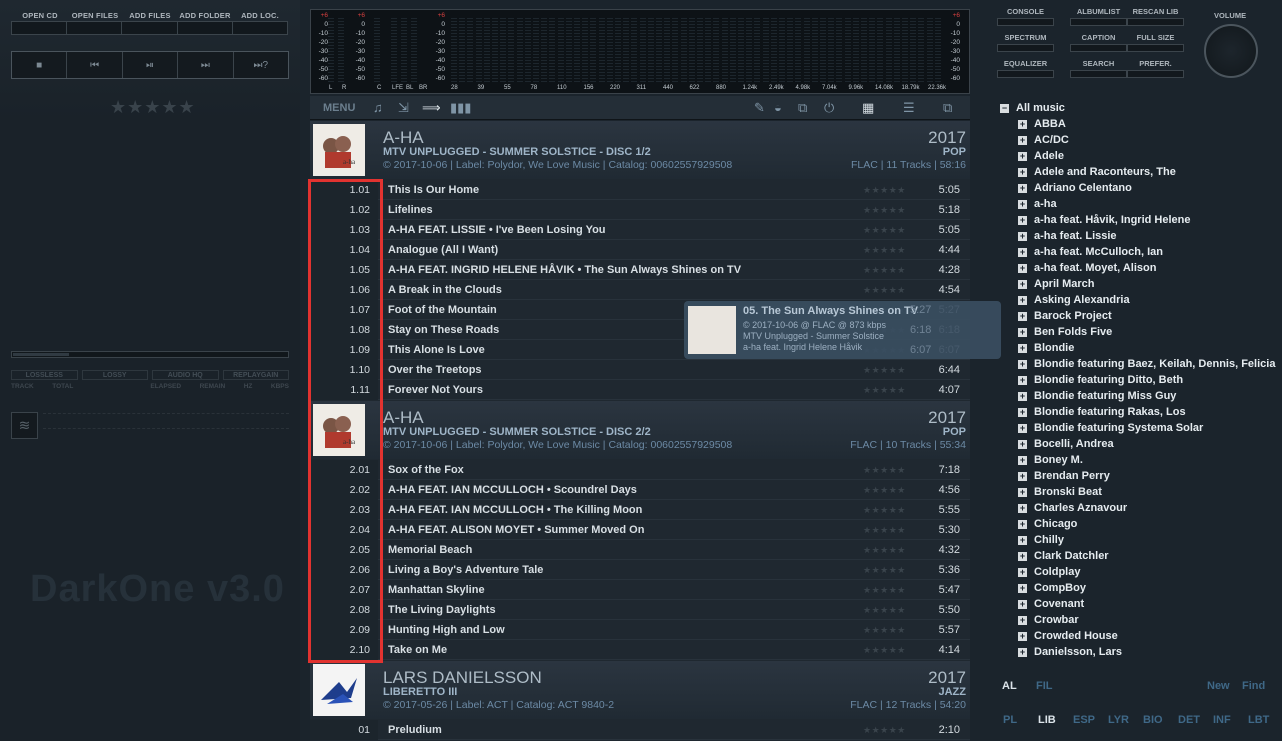 Image resolution: width=1282 pixels, height=741 pixels. I want to click on library-item: + a-ha feat. Lissie, so click(1067, 236).